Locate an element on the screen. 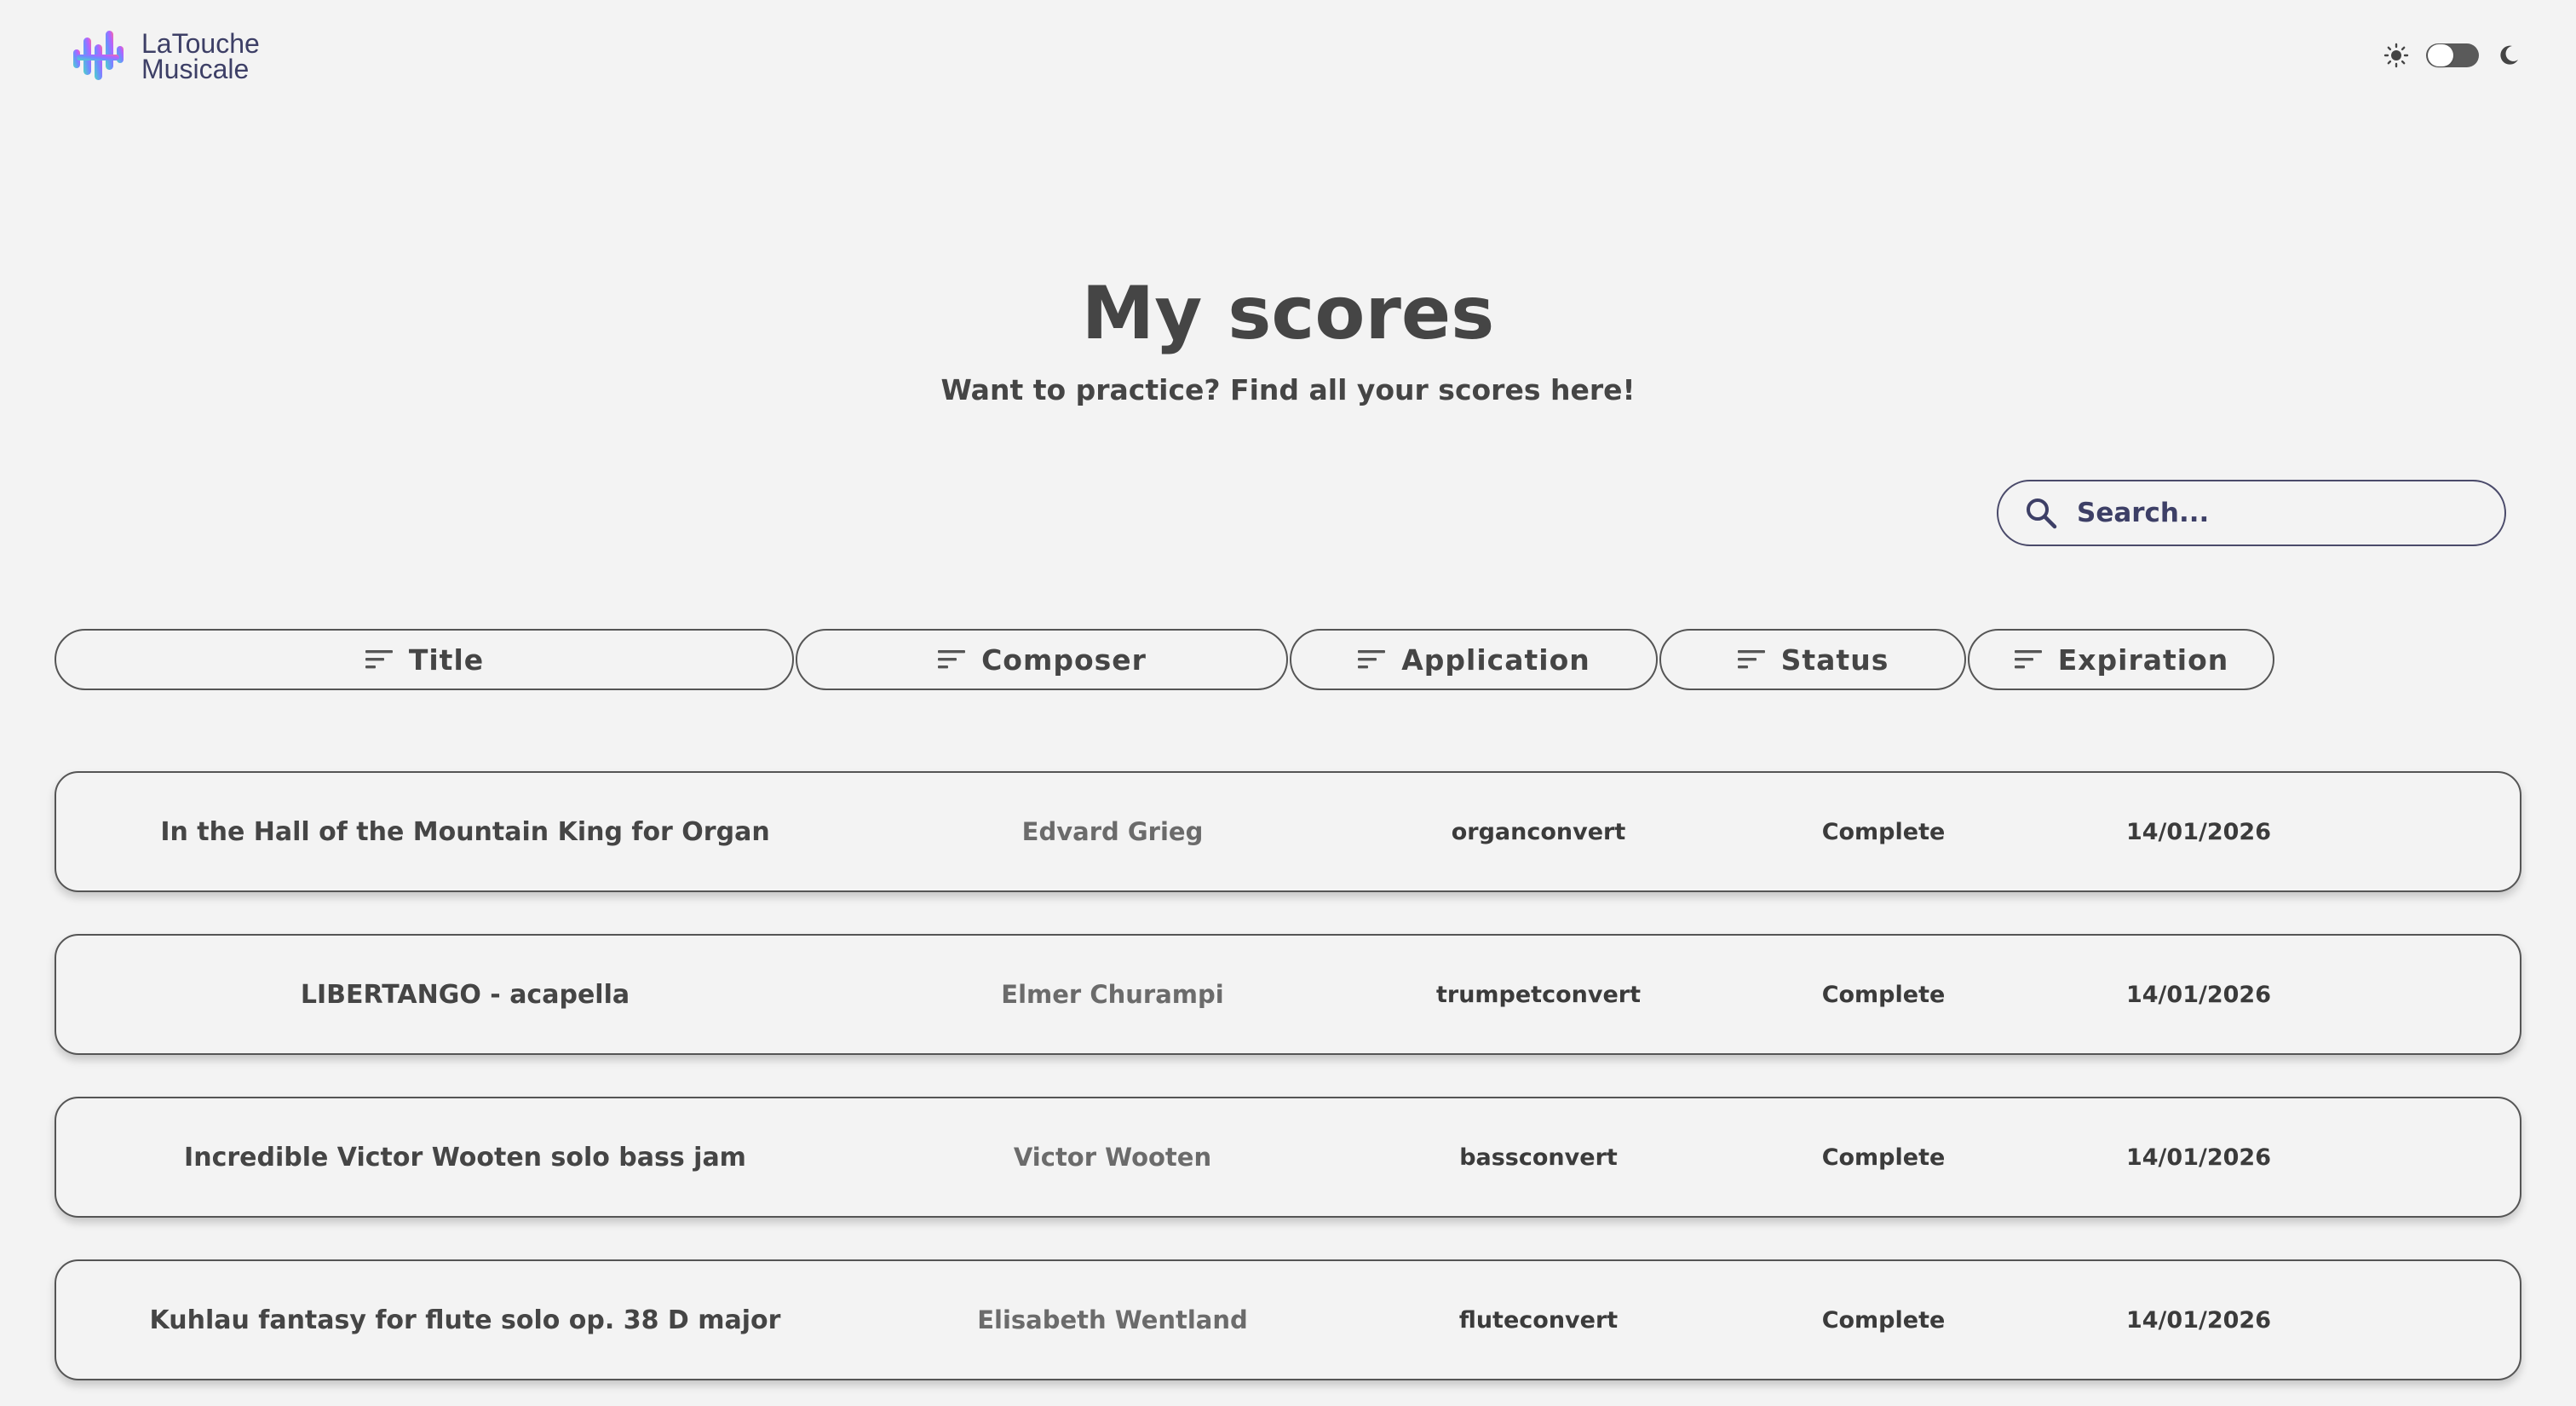 This screenshot has width=2576, height=1406. score-title: Incredible Victor Wooten solo bass jam is located at coordinates (465, 1157).